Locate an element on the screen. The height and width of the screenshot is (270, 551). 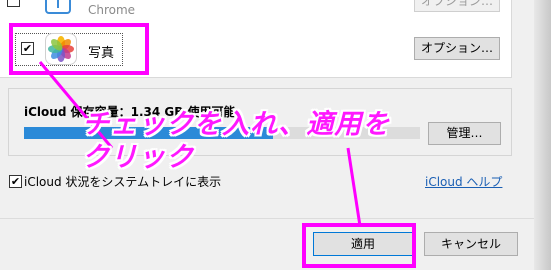
apply-highlight-box is located at coordinates (359, 245).